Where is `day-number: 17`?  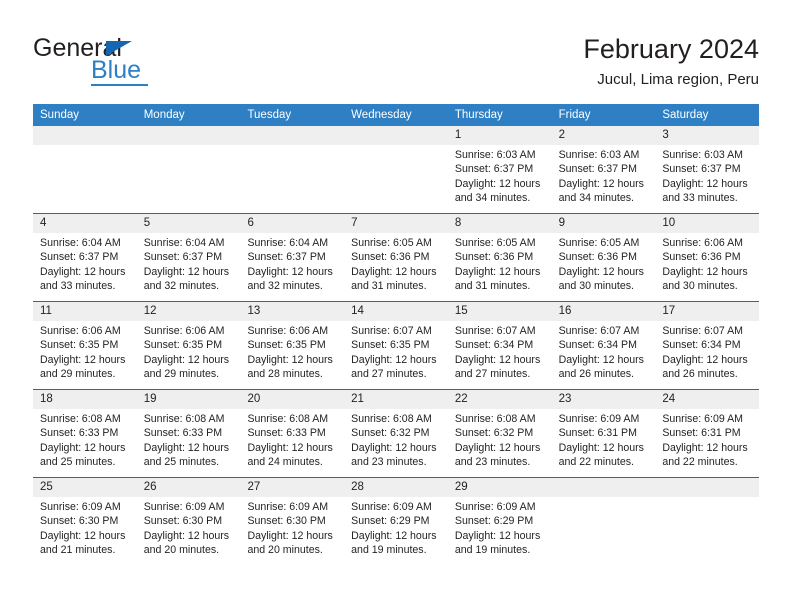 day-number: 17 is located at coordinates (707, 311).